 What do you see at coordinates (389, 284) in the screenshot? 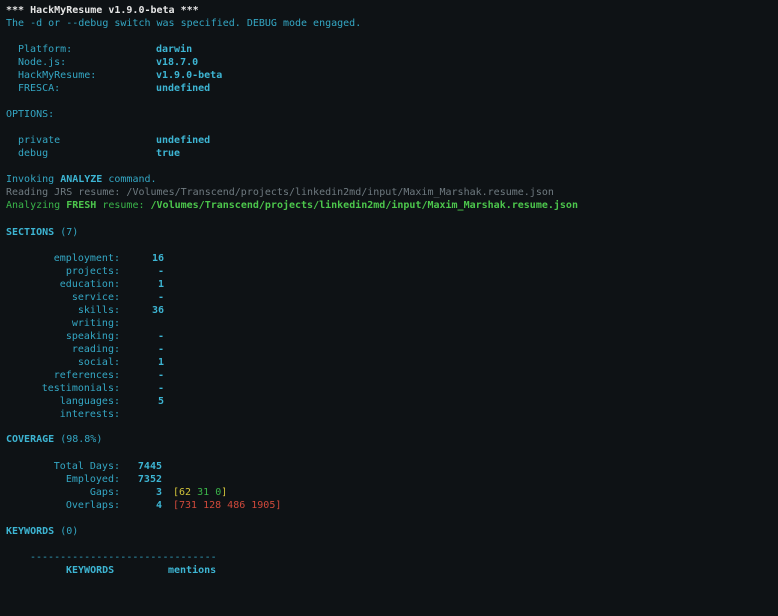
I see `section-row: education: 1` at bounding box center [389, 284].